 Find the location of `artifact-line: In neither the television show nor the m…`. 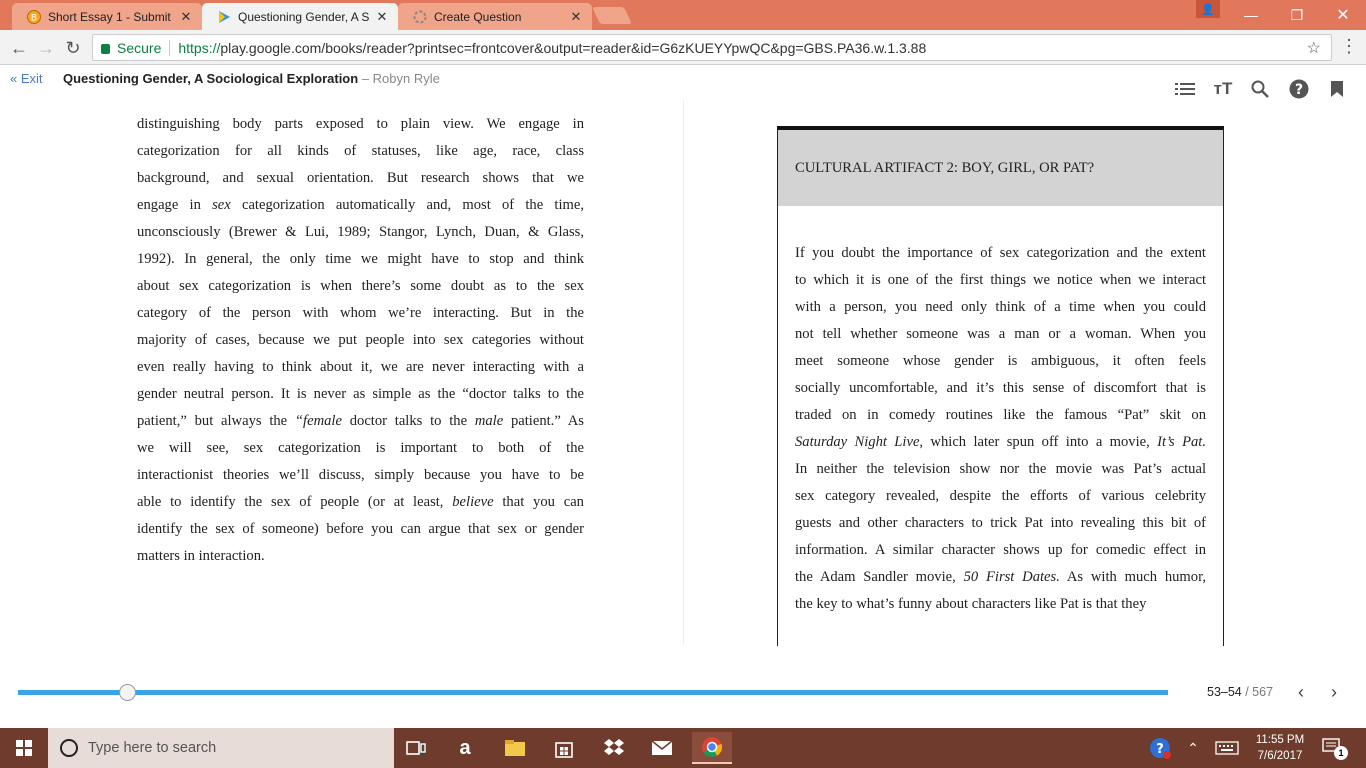

artifact-line: In neither the television show nor the m… is located at coordinates (1000, 469).